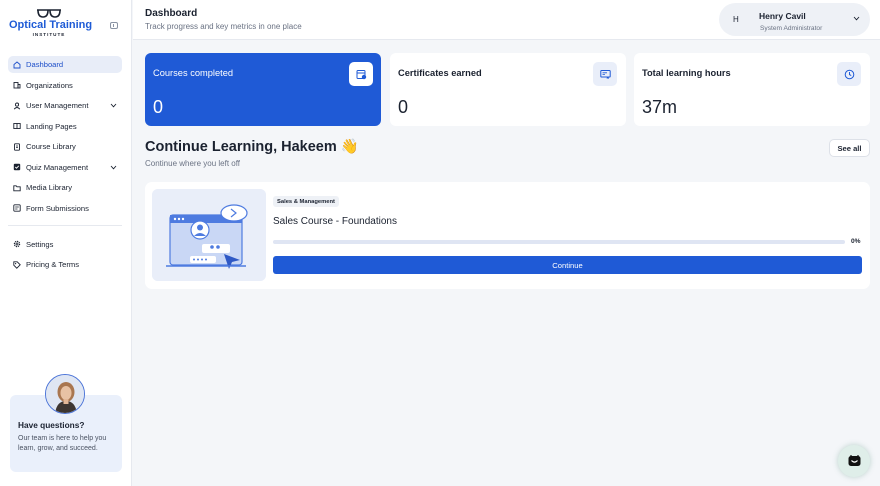 The image size is (880, 486). I want to click on stat-label: Certificates earned, so click(440, 73).